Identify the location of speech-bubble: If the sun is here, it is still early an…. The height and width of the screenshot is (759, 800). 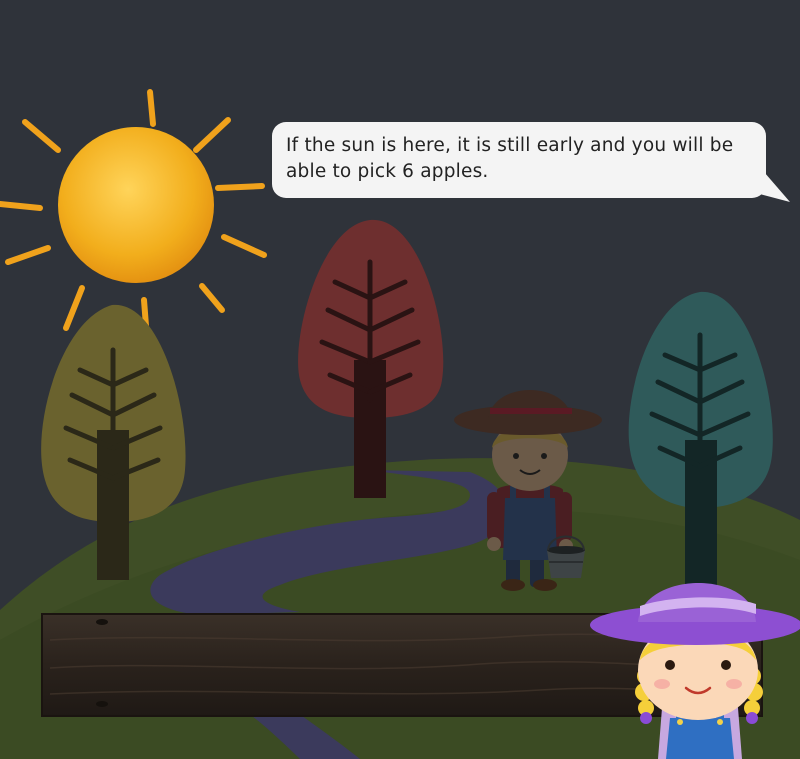
(519, 160).